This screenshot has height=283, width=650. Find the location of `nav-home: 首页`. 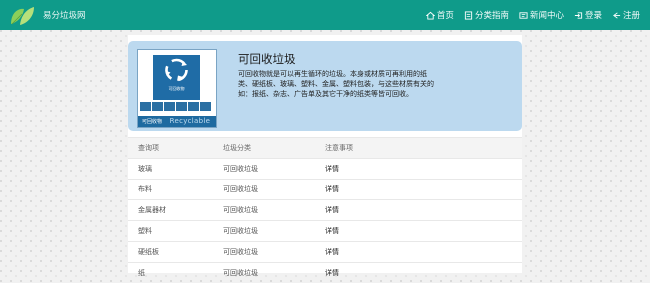

nav-home: 首页 is located at coordinates (439, 15).